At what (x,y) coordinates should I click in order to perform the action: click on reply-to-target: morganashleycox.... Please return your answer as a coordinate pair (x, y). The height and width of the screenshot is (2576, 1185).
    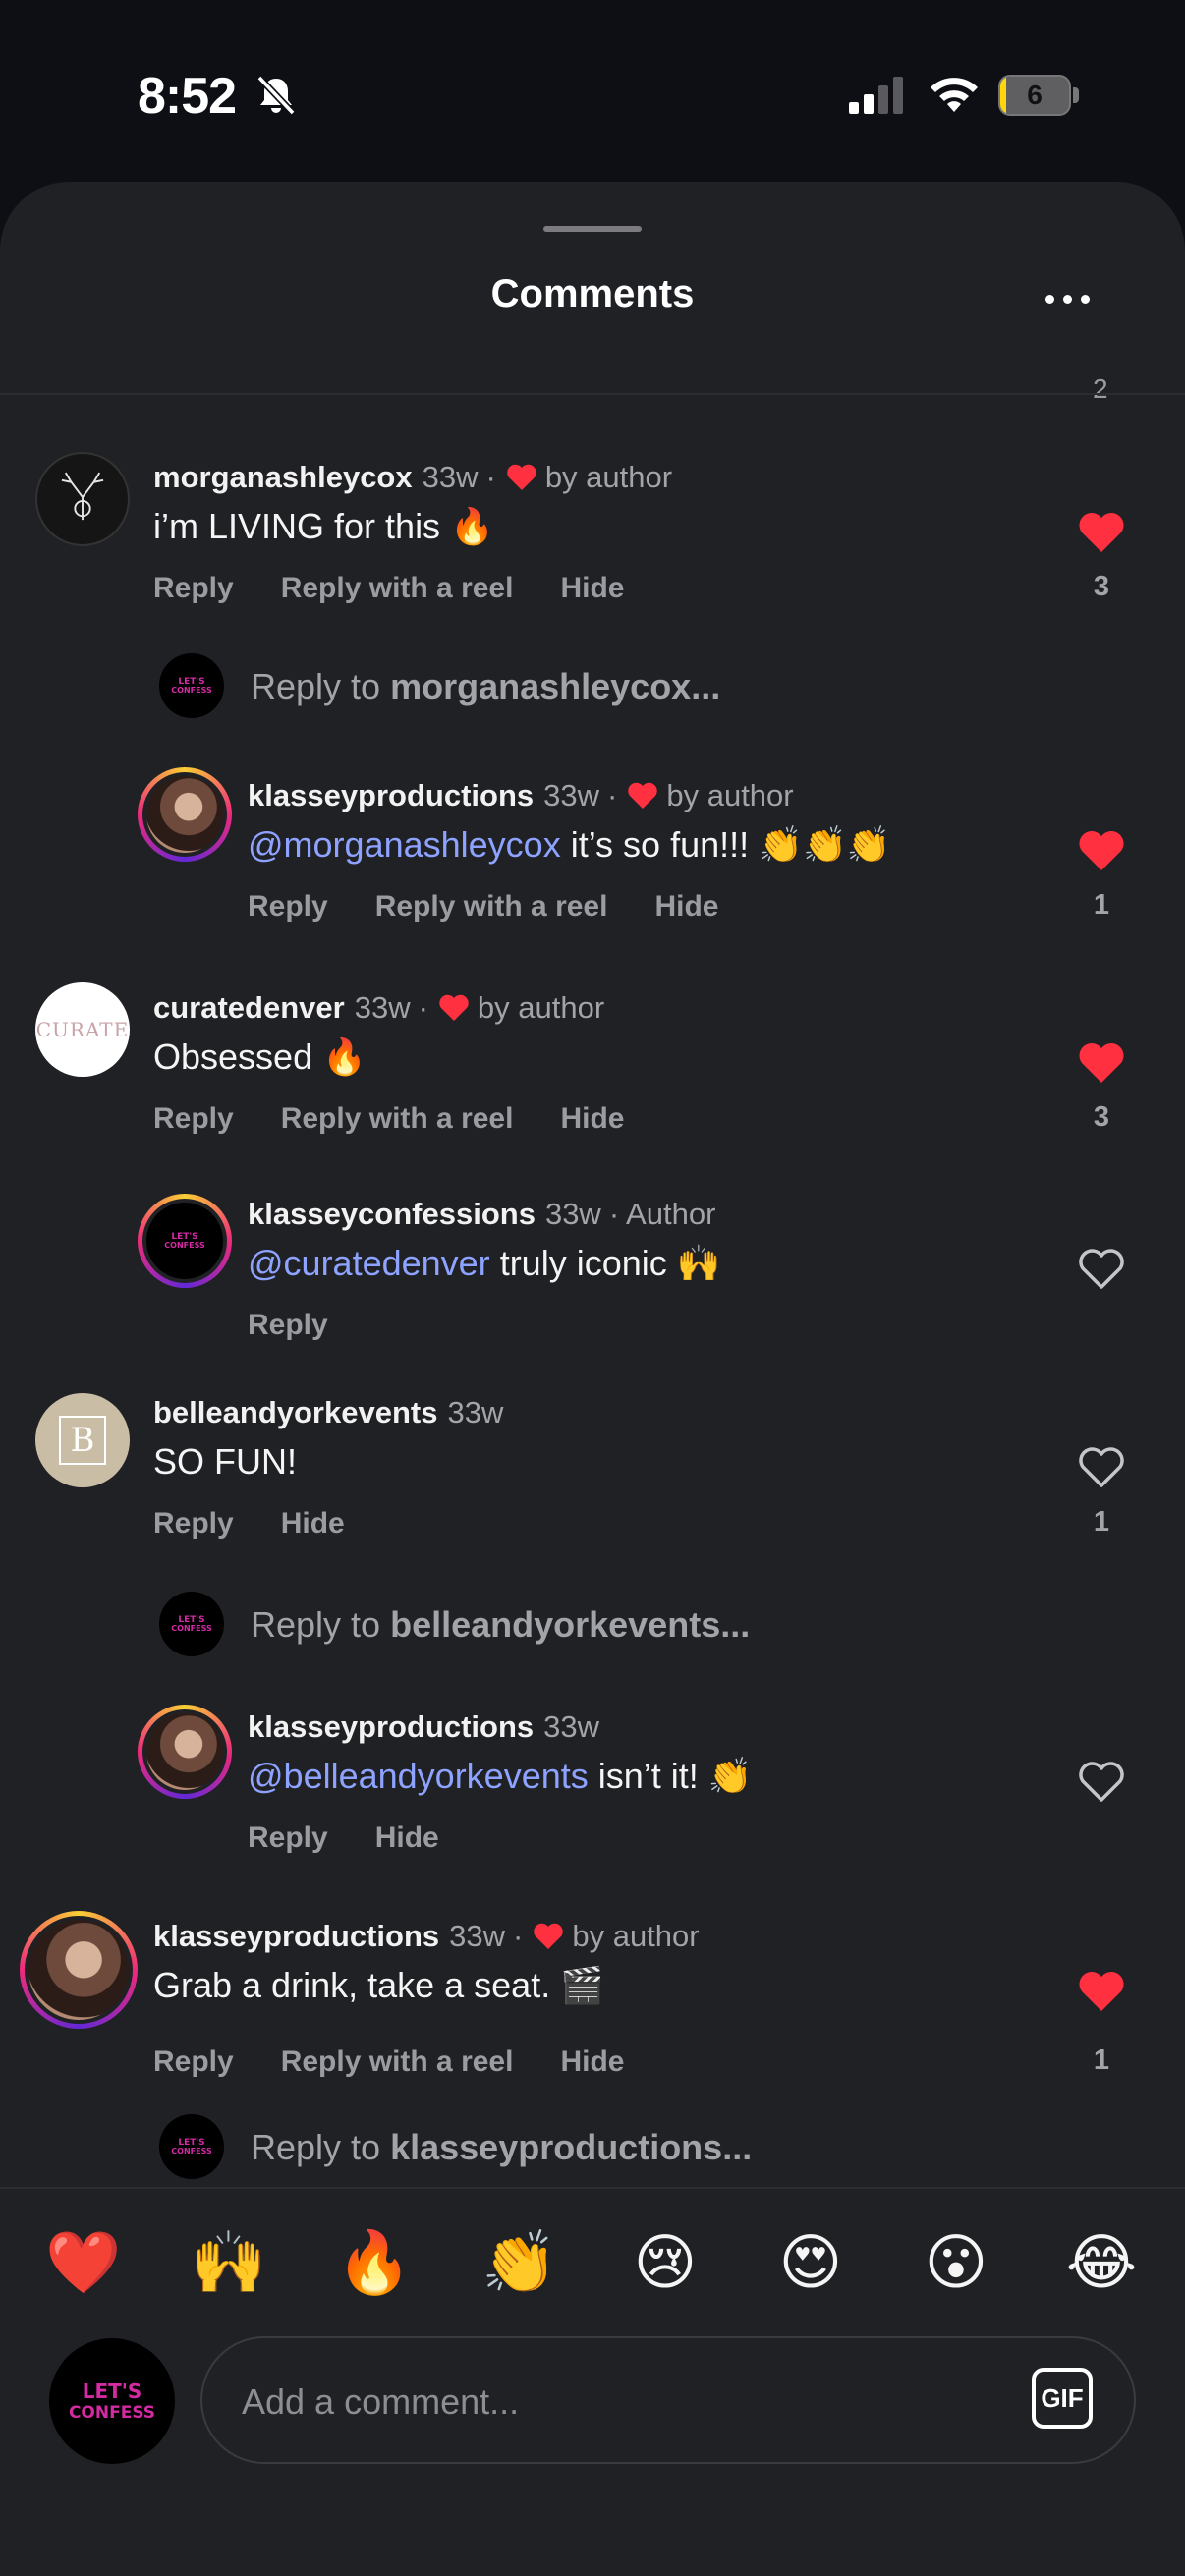
    Looking at the image, I should click on (556, 686).